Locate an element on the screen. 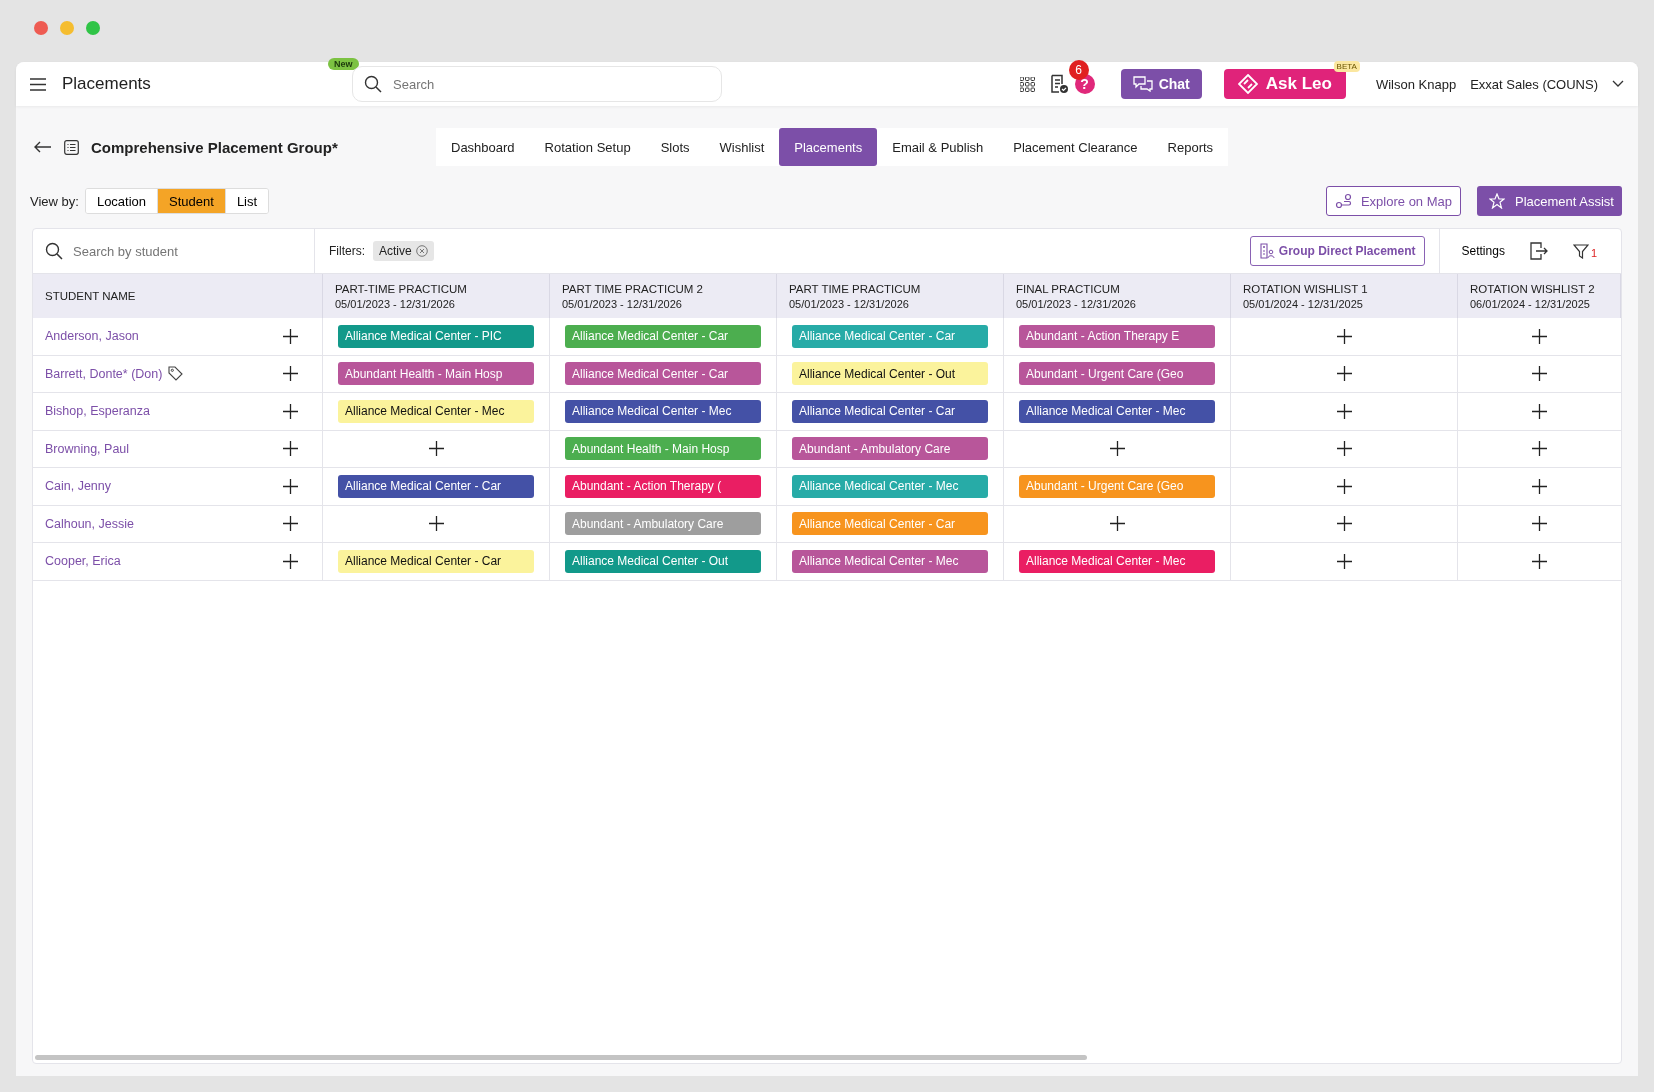  horizontal-scrollbar is located at coordinates (561, 1057).